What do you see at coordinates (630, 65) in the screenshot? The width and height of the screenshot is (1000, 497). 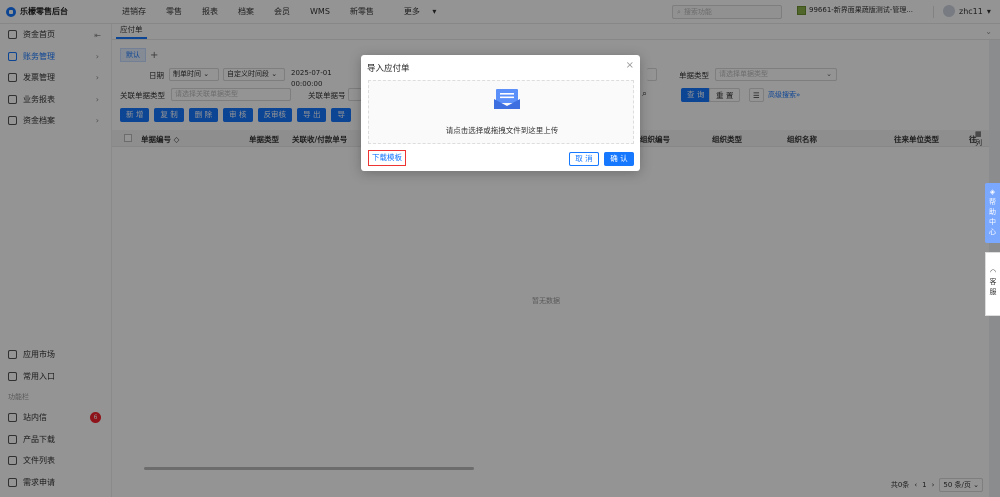 I see `close-icon: ×` at bounding box center [630, 65].